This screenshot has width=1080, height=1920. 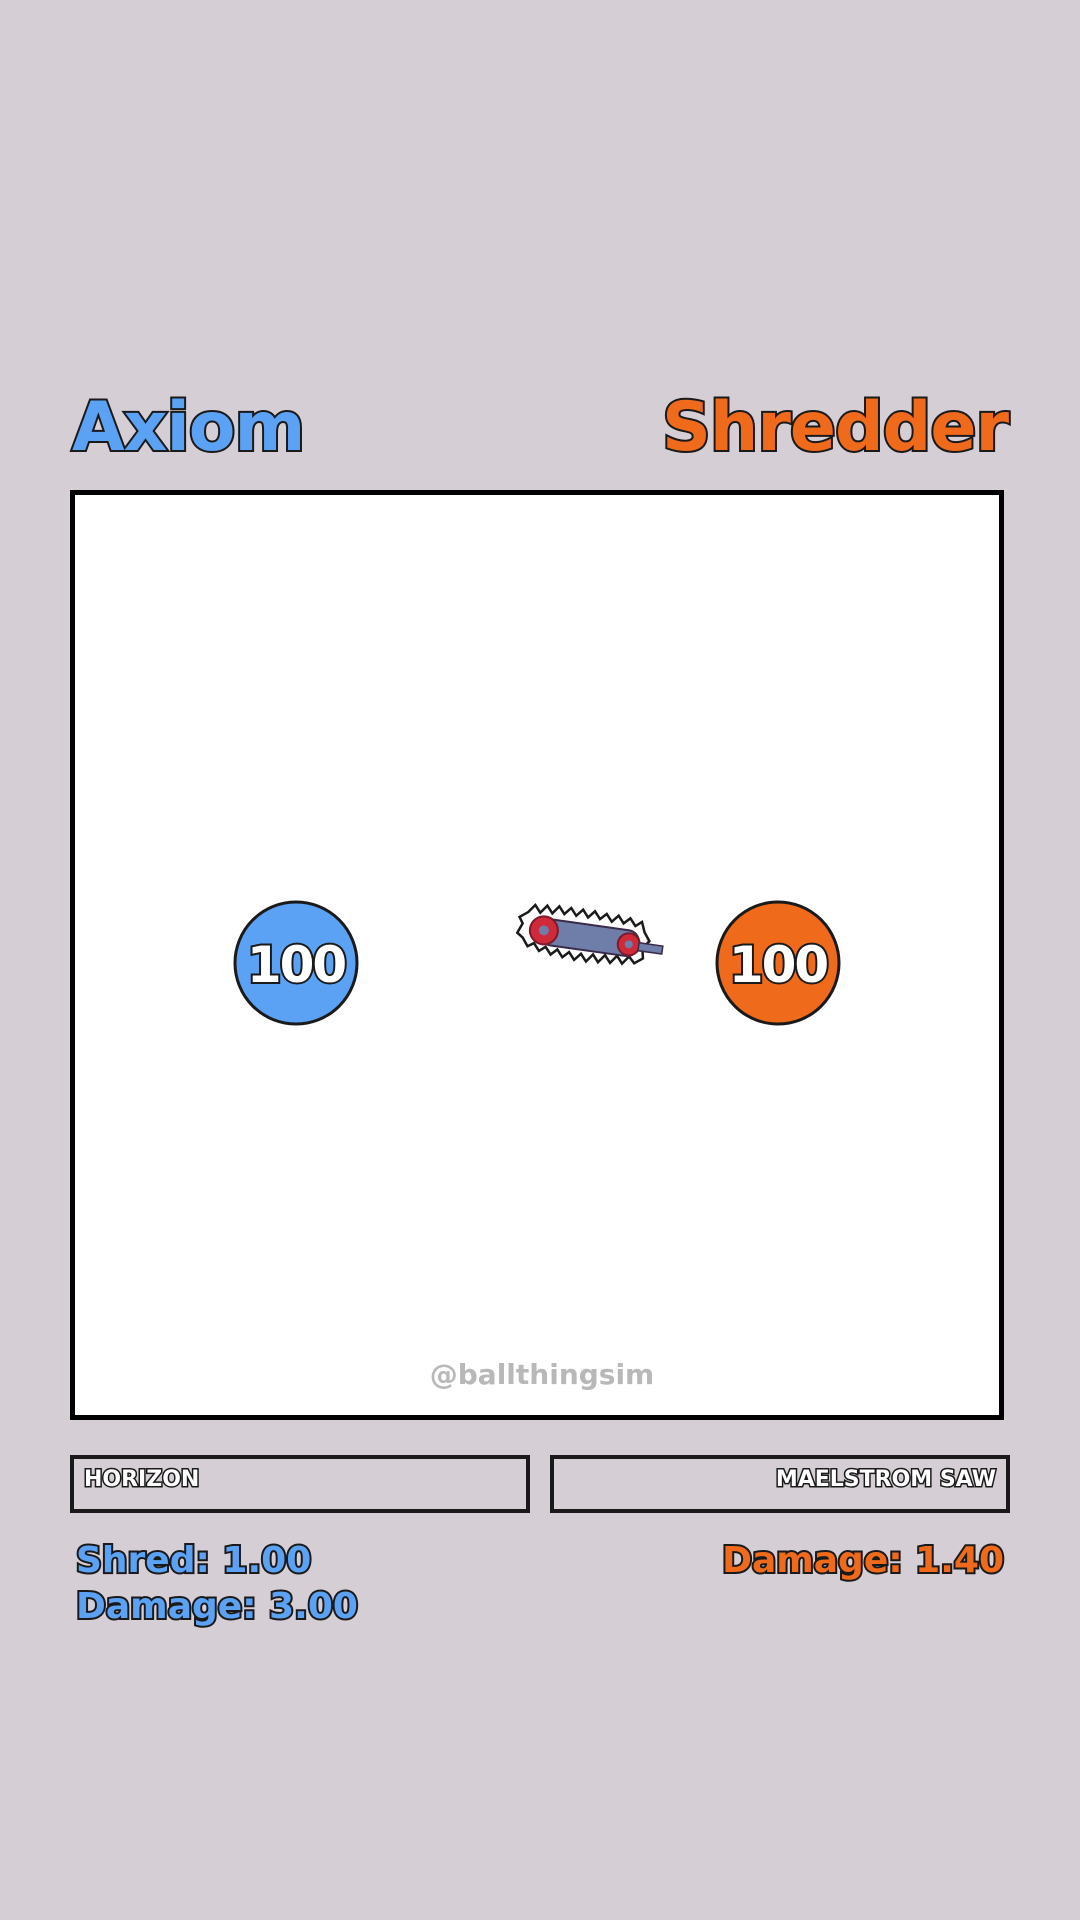 I want to click on right-stat-damage: Damage: 1.40, so click(x=863, y=1560).